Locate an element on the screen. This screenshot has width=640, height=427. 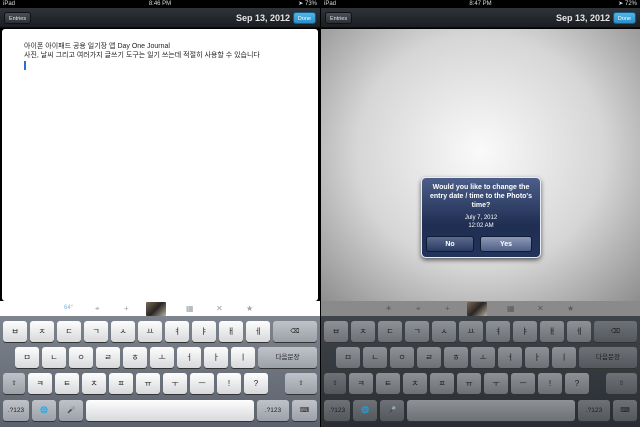
no-button: No is located at coordinates (450, 244).